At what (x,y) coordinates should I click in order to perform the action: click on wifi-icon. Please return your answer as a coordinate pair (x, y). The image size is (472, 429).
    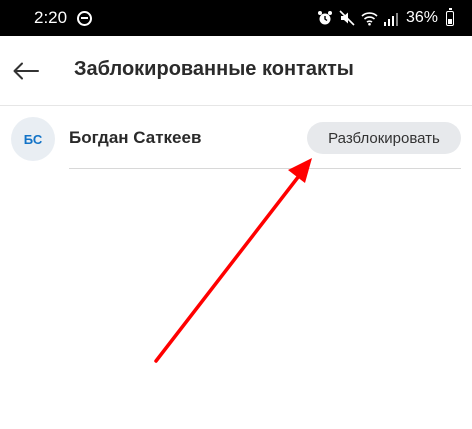
    Looking at the image, I should click on (369, 18).